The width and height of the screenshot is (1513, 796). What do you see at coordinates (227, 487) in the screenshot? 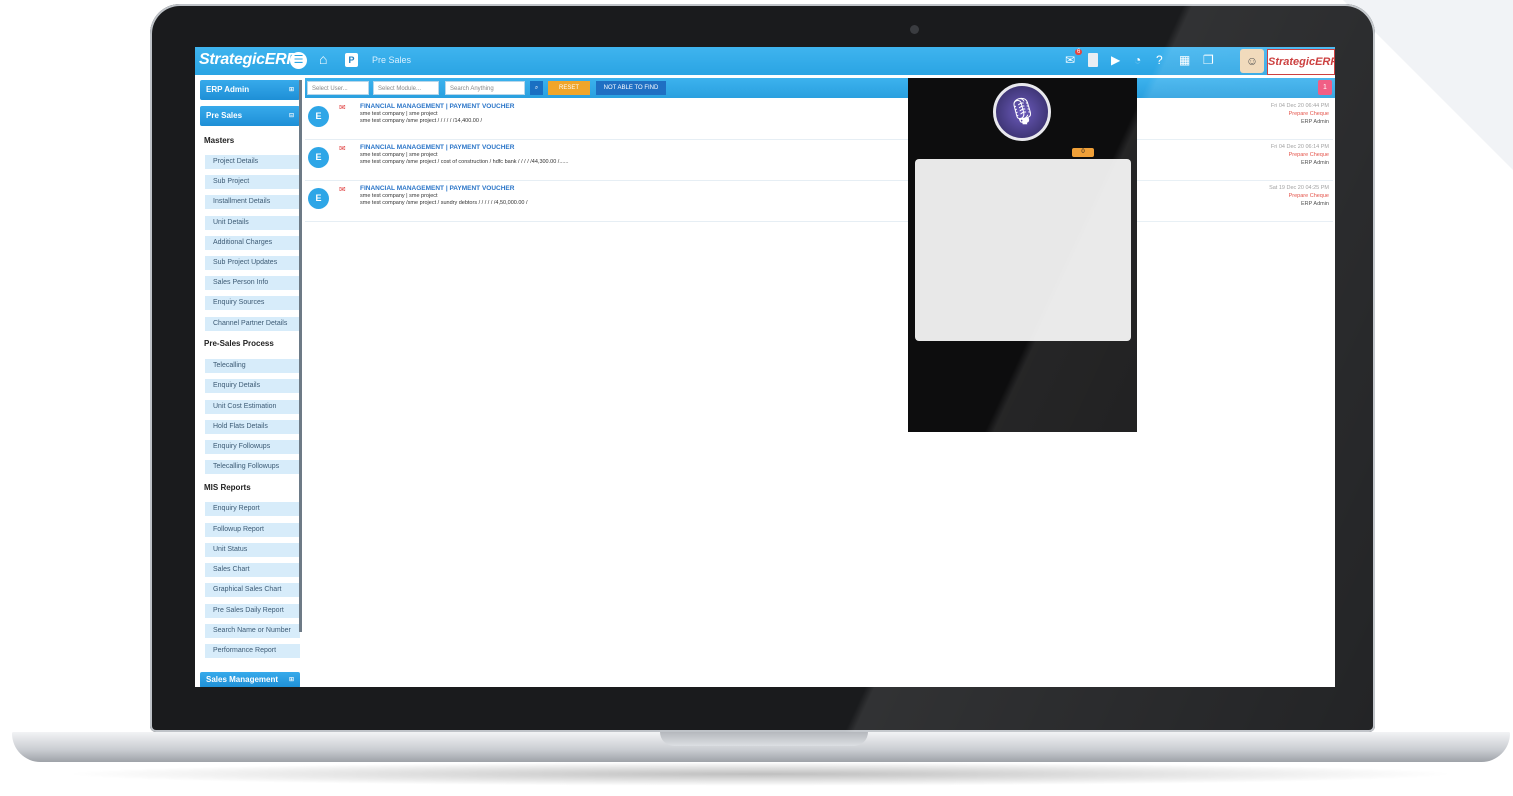
I see `section-mis-reports: MIS Reports` at bounding box center [227, 487].